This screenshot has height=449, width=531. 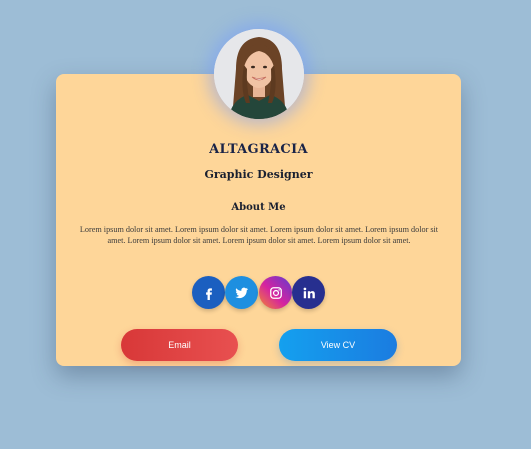 What do you see at coordinates (241, 292) in the screenshot?
I see `twitter-icon` at bounding box center [241, 292].